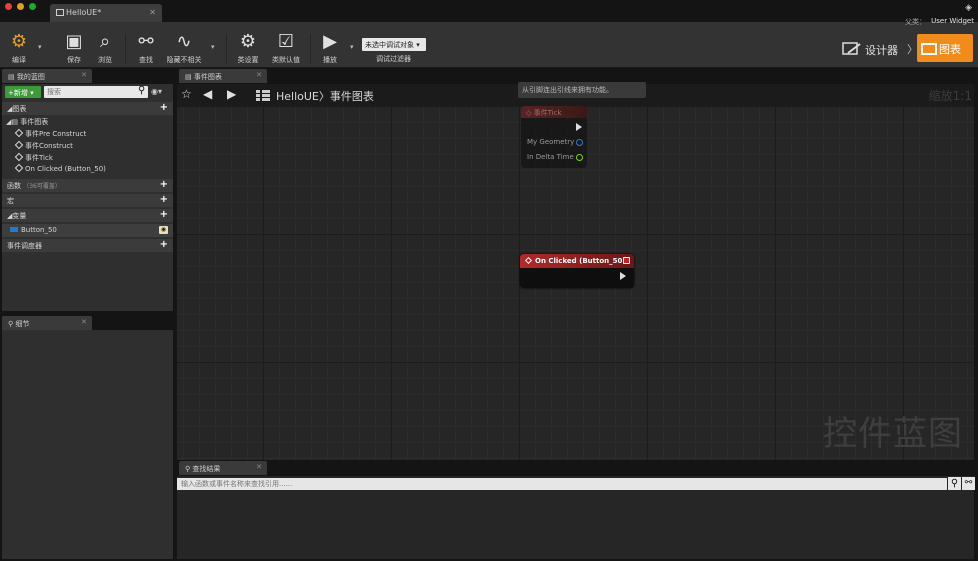 The height and width of the screenshot is (561, 978). Describe the element at coordinates (47, 76) in the screenshot. I see `tab-my-blueprint: ▤ 我的蓝图 ✕` at that location.